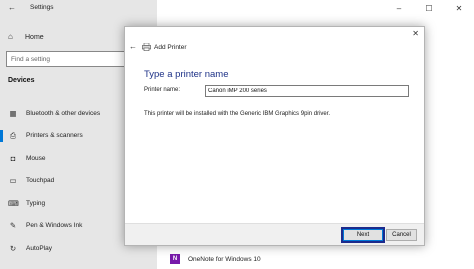 Image resolution: width=474 pixels, height=269 pixels. Describe the element at coordinates (54, 136) in the screenshot. I see `sidebar-item-label: Printers & scanners` at that location.